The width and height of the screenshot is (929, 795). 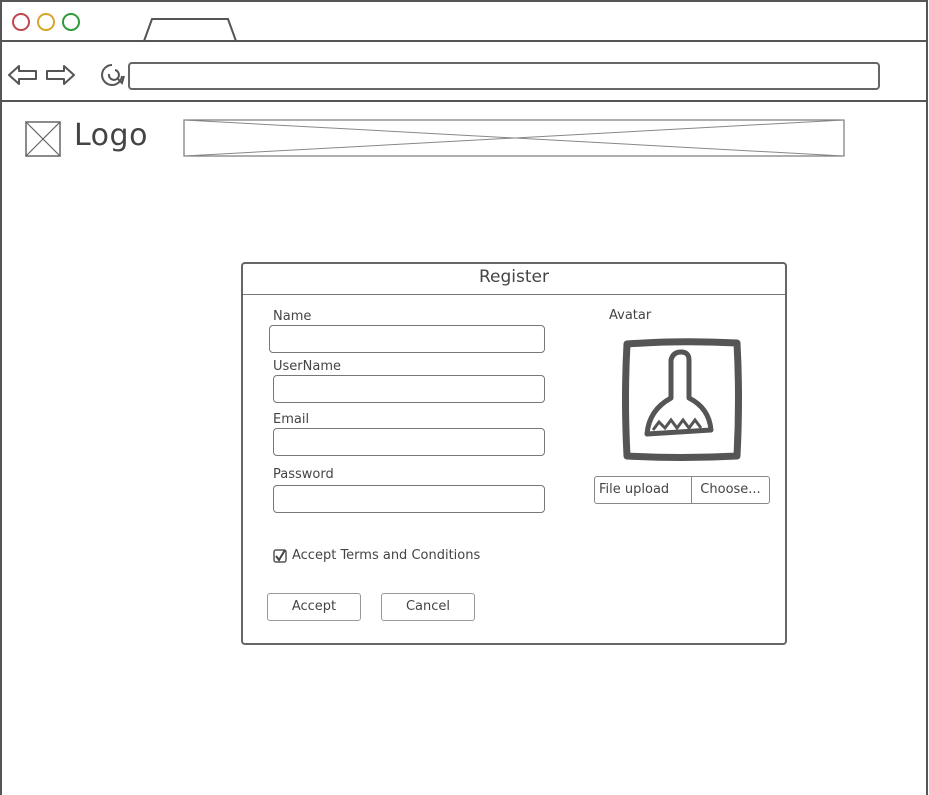 What do you see at coordinates (1, 397) in the screenshot?
I see `window-border-left` at bounding box center [1, 397].